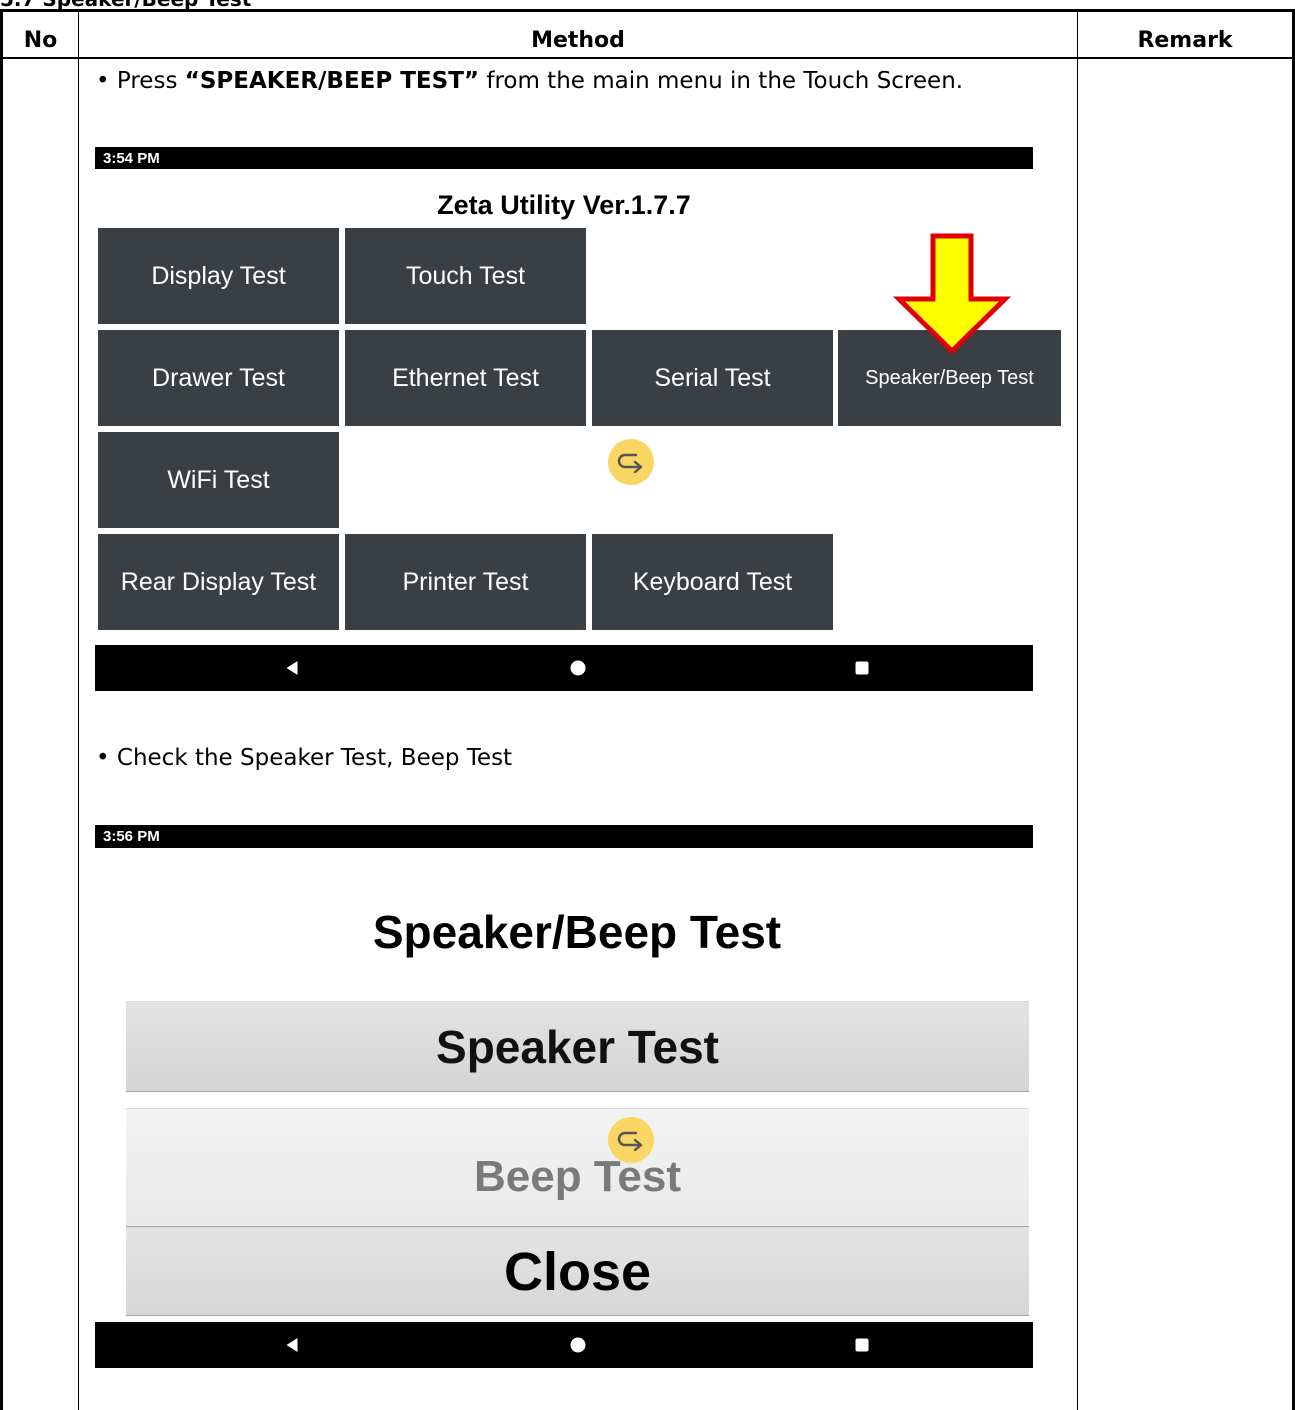 The width and height of the screenshot is (1295, 1410). Describe the element at coordinates (131, 836) in the screenshot. I see `status-time: 3:56 PM` at that location.